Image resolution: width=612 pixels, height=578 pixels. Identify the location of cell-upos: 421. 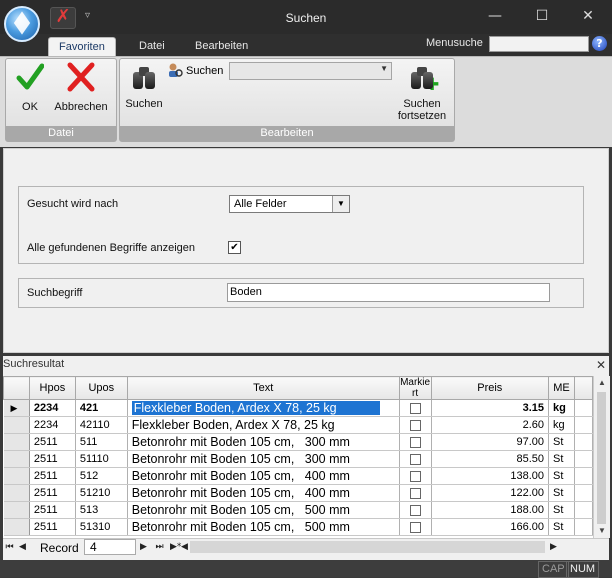
(101, 408).